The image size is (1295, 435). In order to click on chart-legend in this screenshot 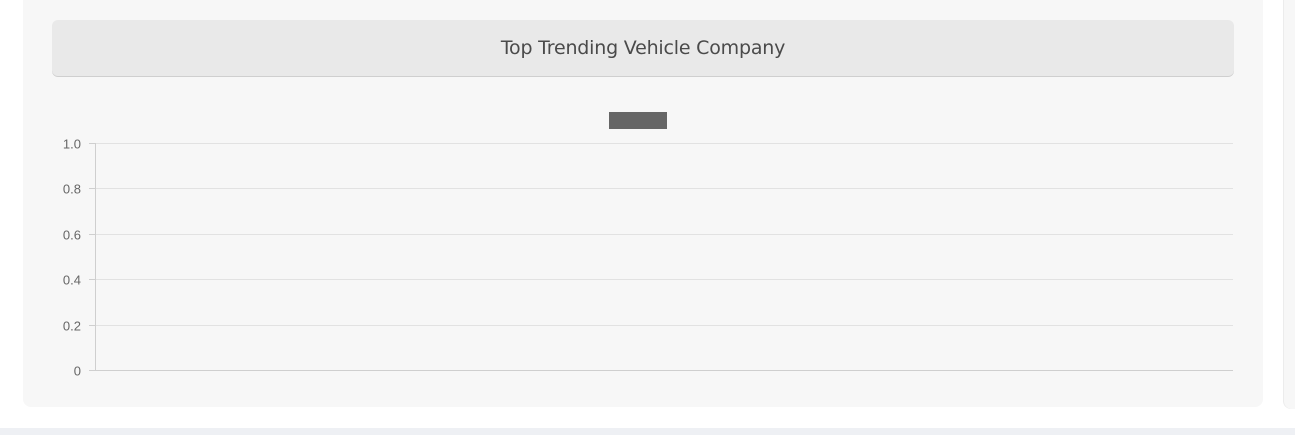, I will do `click(638, 120)`.